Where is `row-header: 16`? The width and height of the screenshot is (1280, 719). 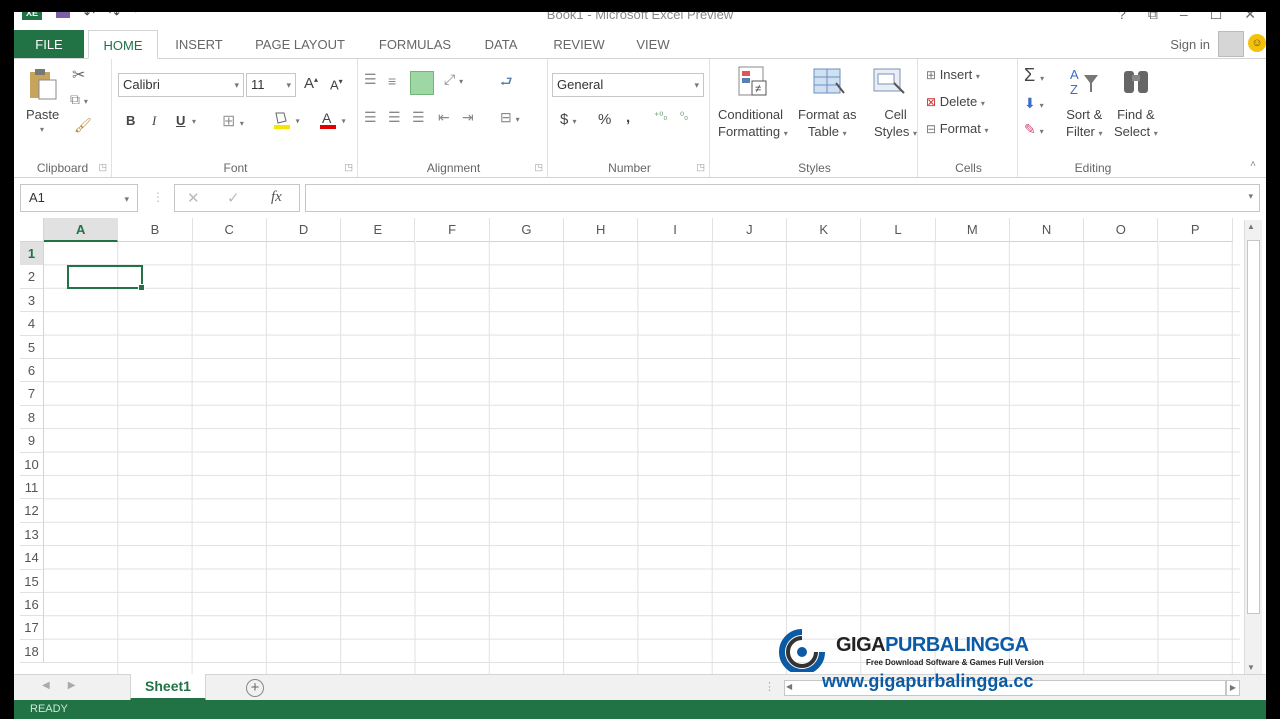
row-header: 16 is located at coordinates (32, 605).